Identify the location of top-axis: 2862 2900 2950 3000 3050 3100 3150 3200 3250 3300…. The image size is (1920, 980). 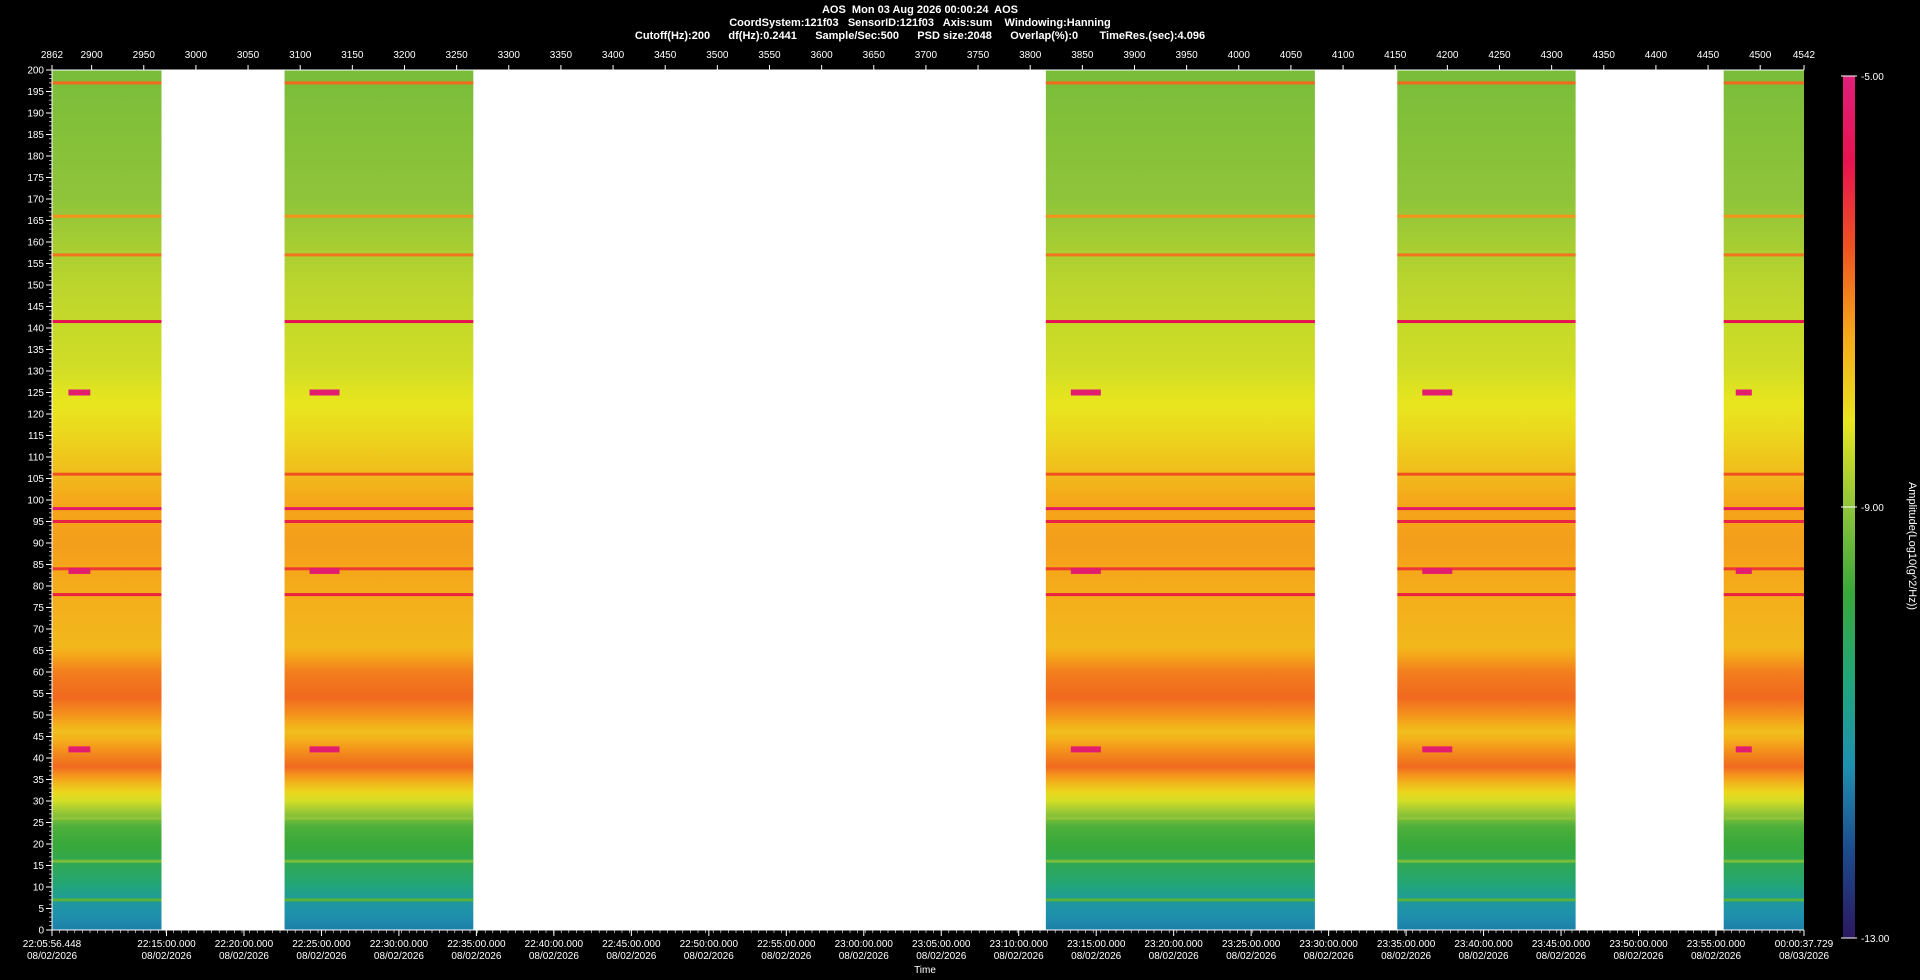
(928, 60).